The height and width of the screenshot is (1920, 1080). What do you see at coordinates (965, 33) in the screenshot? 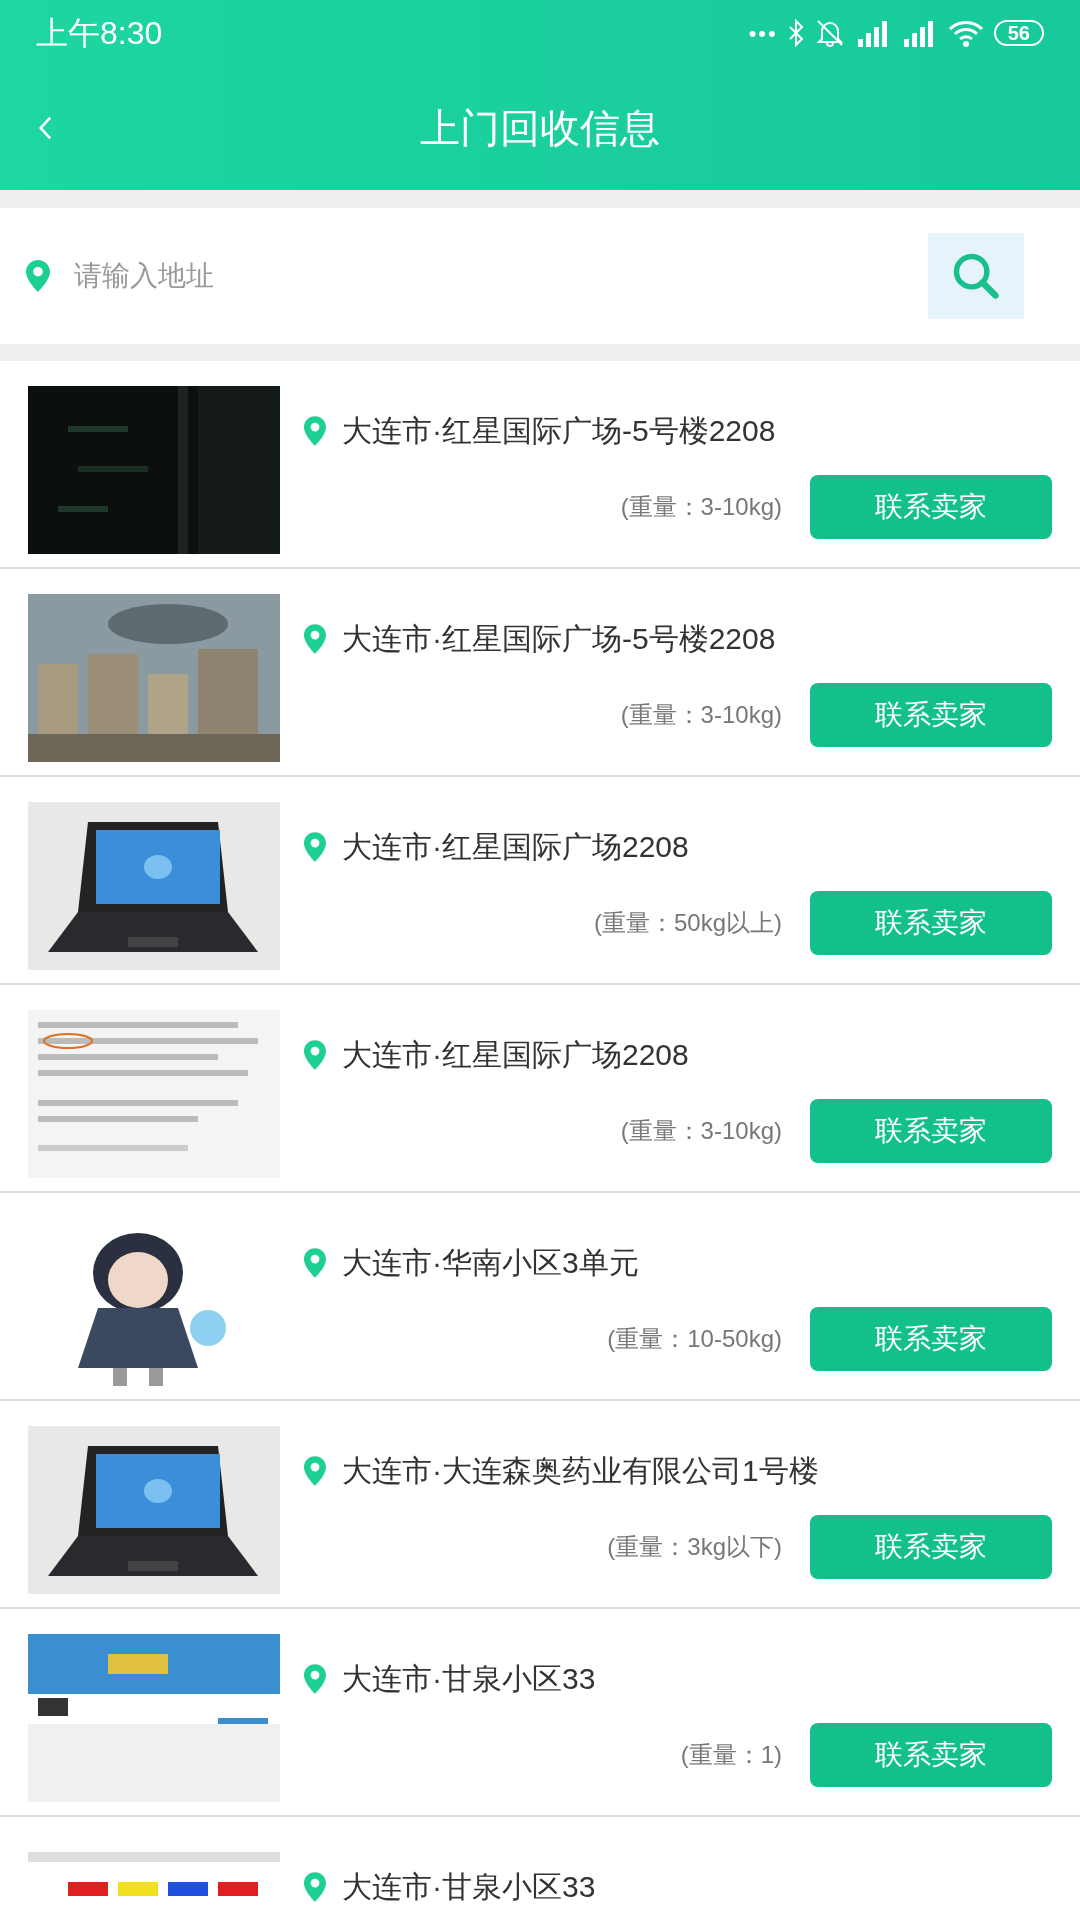
I see `wifi-icon` at bounding box center [965, 33].